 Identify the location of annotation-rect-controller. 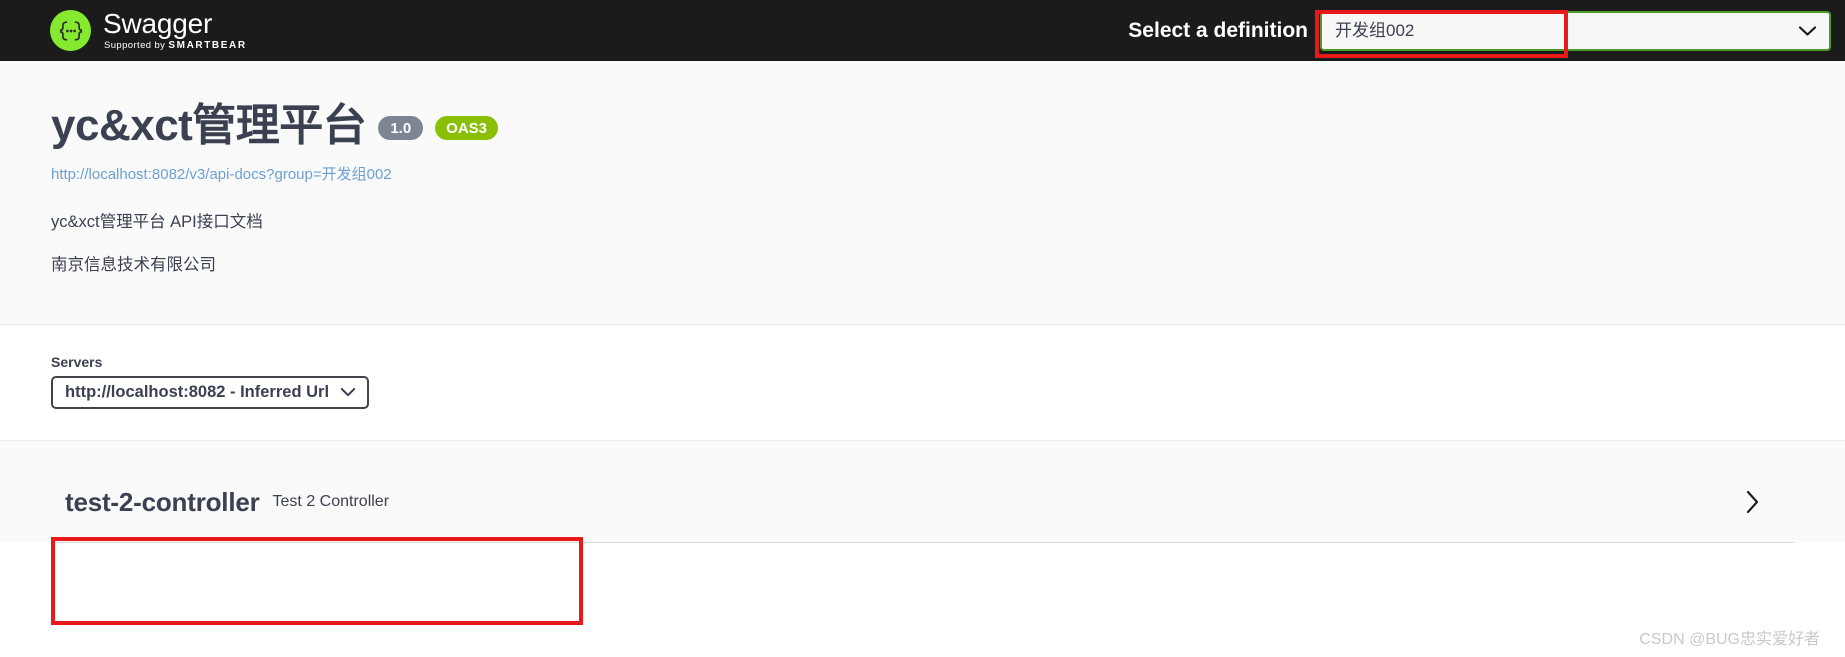
(317, 581).